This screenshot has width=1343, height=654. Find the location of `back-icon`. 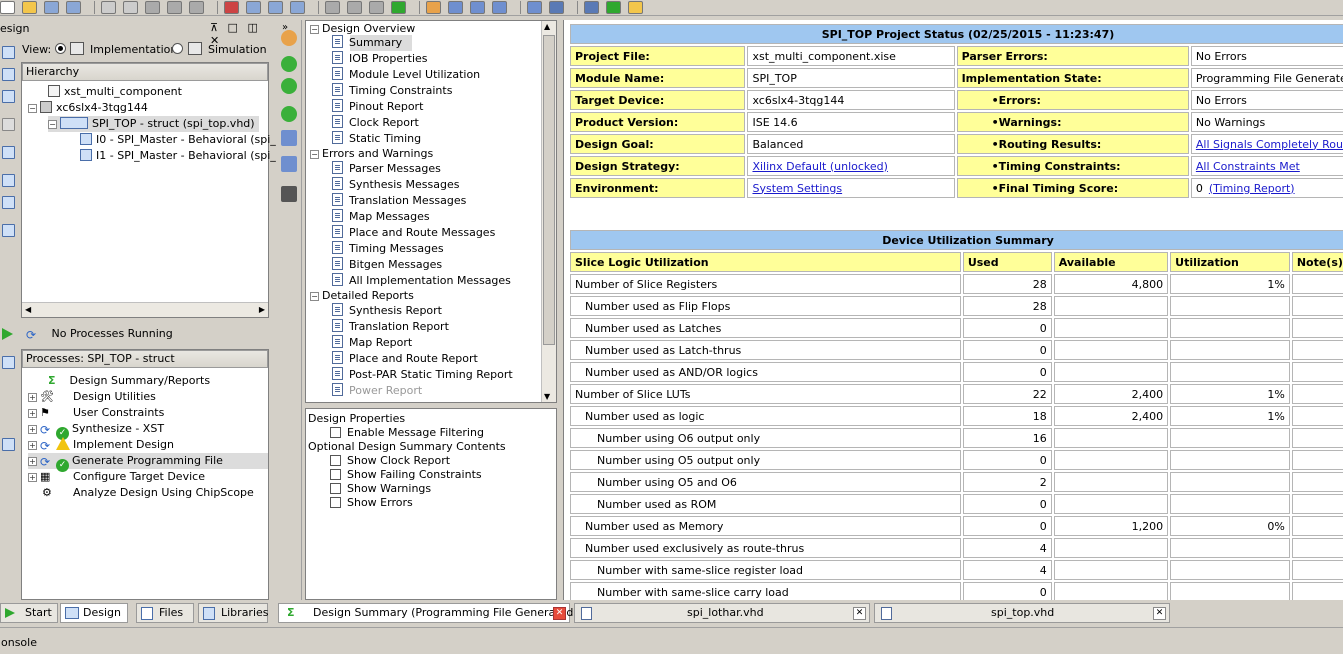

back-icon is located at coordinates (289, 64).